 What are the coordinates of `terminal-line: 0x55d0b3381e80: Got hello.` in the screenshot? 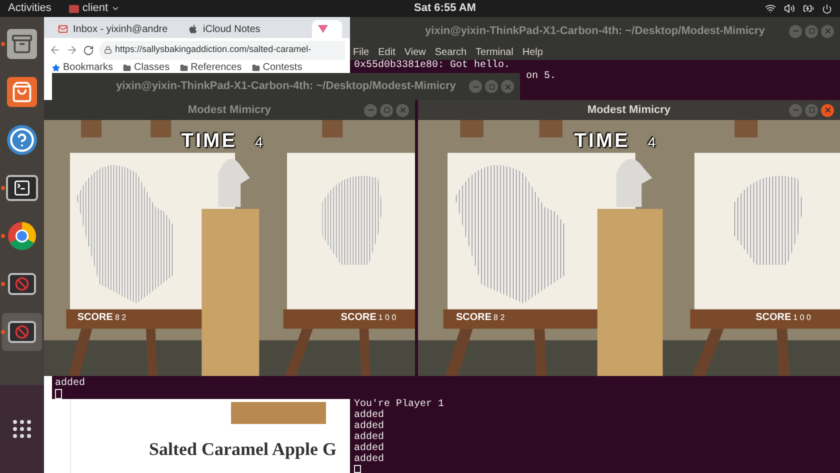 It's located at (433, 65).